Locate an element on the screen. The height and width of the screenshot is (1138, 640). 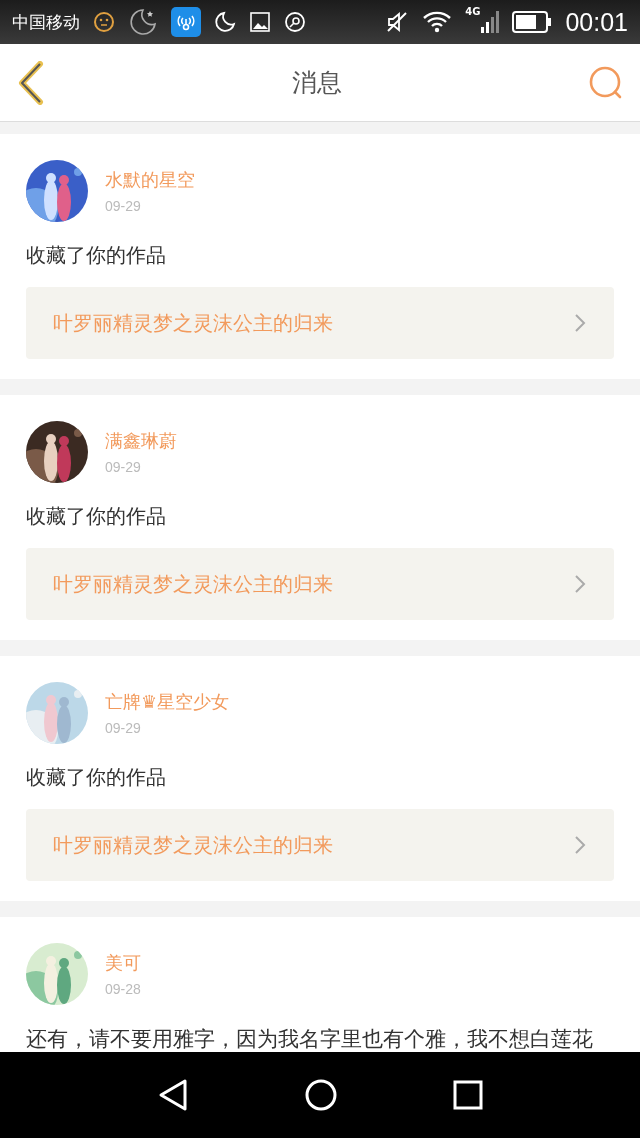
user-name: 满鑫琳蔚 is located at coordinates (141, 441).